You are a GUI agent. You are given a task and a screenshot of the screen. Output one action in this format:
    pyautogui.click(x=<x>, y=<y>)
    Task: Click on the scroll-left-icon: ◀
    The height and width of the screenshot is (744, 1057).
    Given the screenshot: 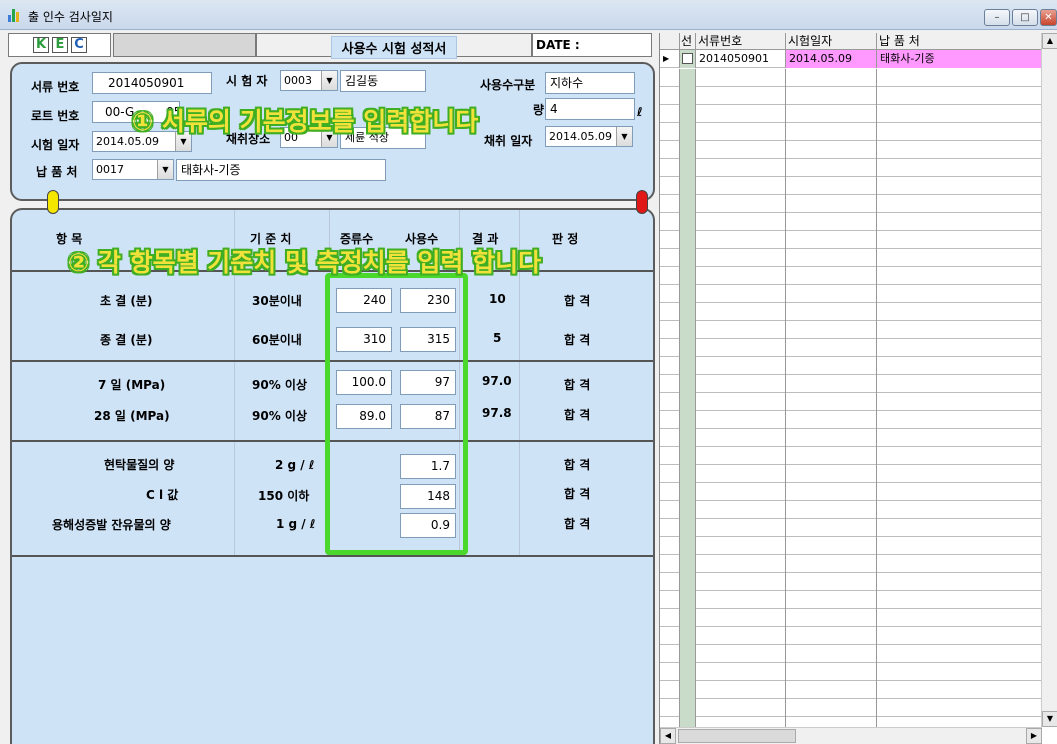 What is the action you would take?
    pyautogui.click(x=668, y=736)
    